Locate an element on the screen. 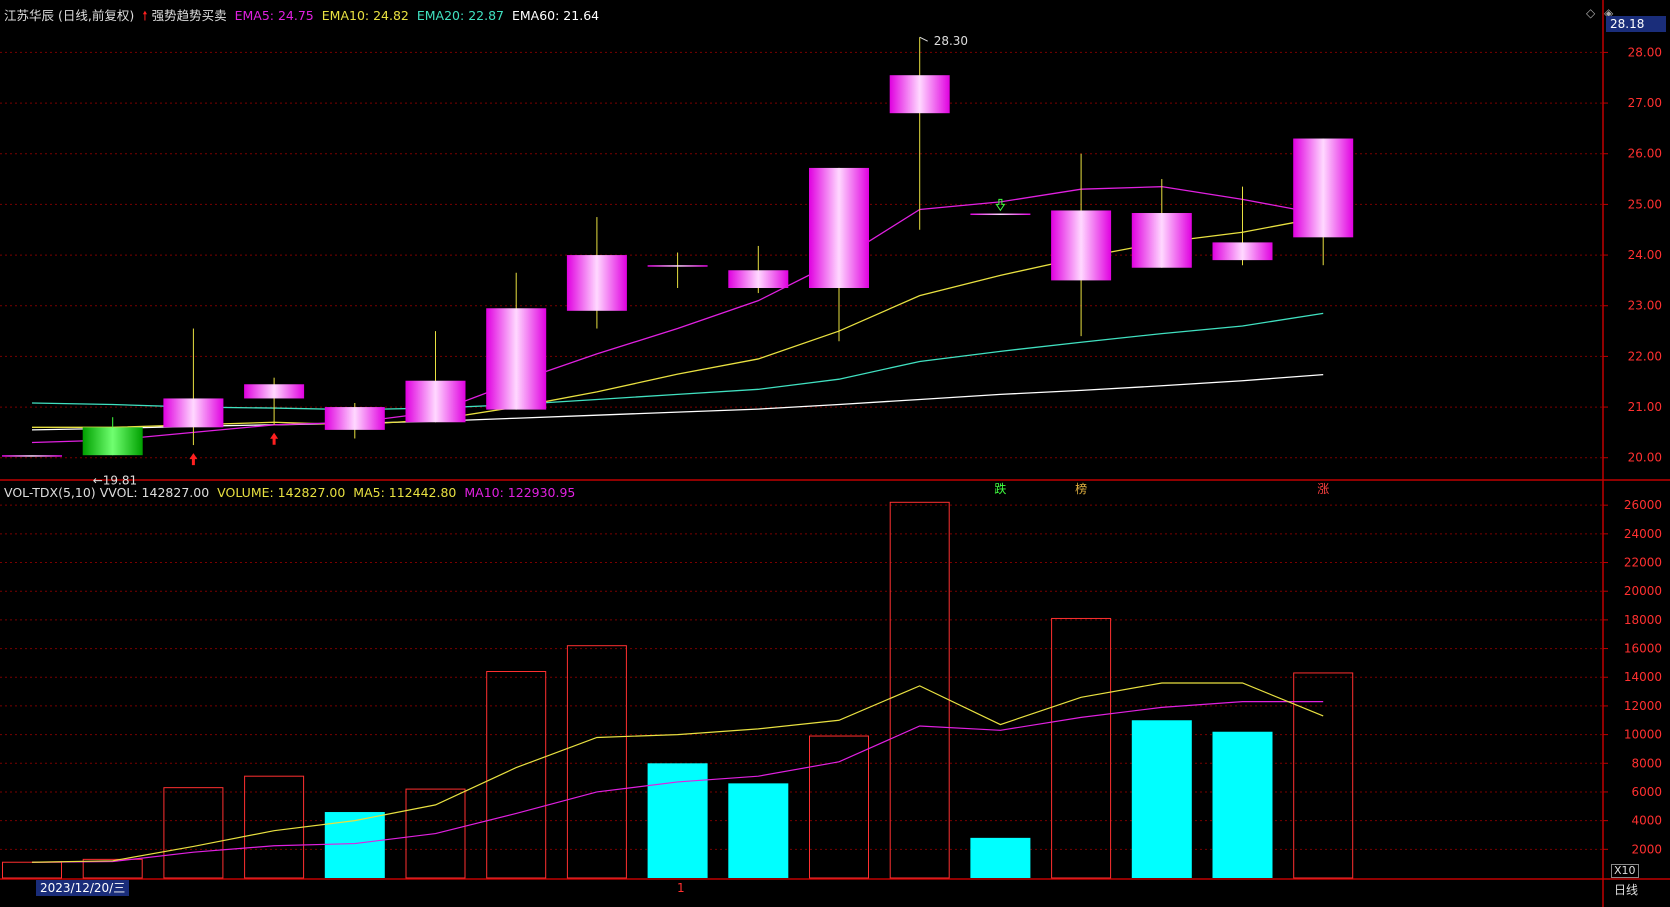 The width and height of the screenshot is (1670, 907). signal-label: 涨 is located at coordinates (1323, 488).